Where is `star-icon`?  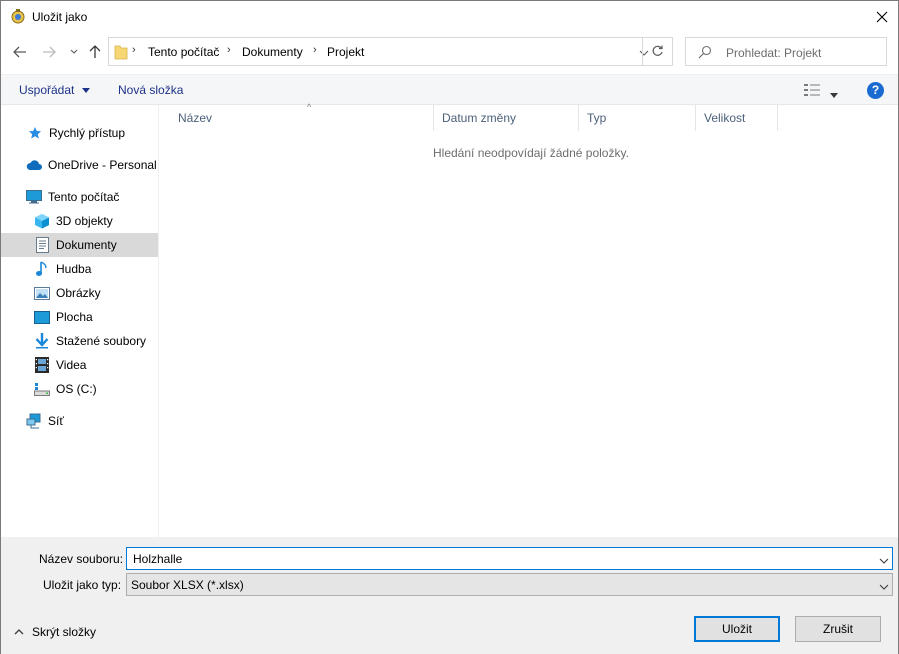
star-icon is located at coordinates (35, 133).